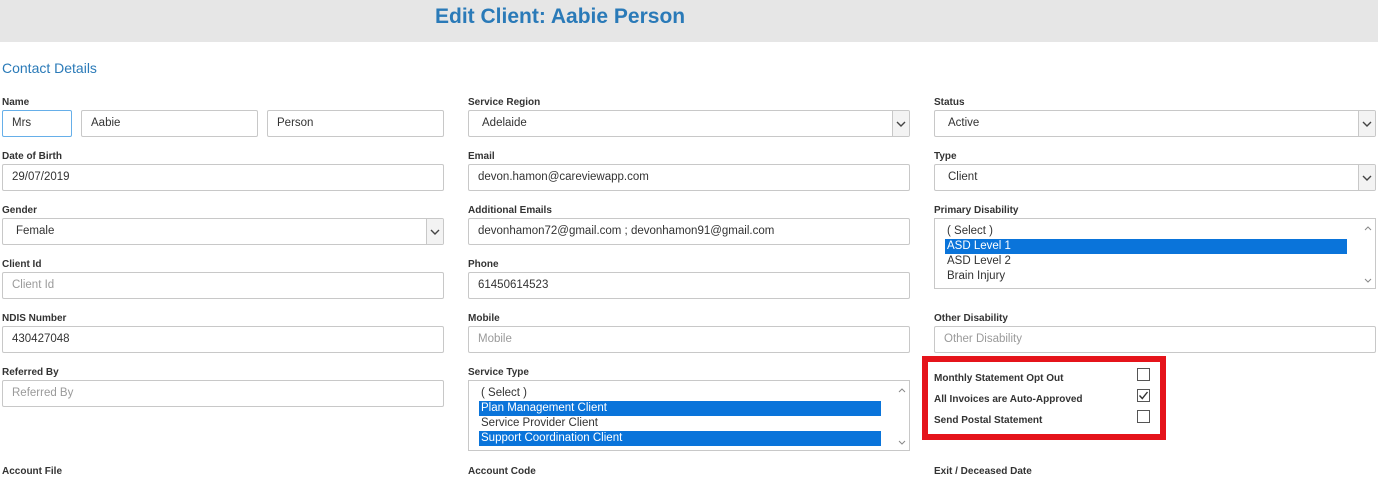 The width and height of the screenshot is (1378, 477). I want to click on status-value: Active, so click(964, 123).